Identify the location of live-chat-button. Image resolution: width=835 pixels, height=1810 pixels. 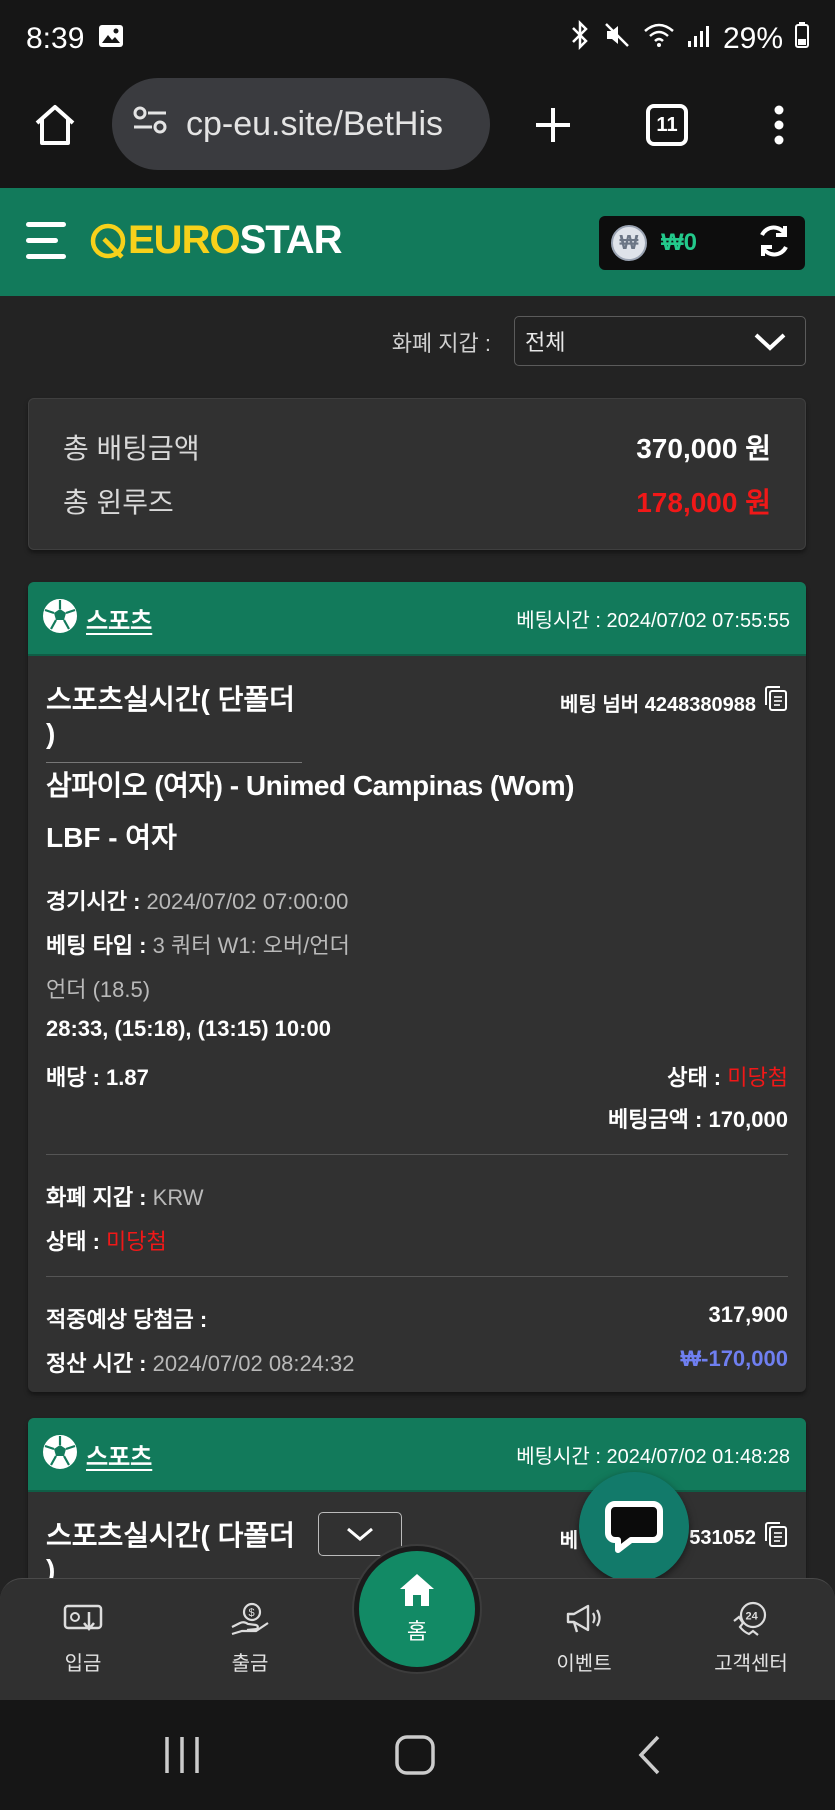
(634, 1527).